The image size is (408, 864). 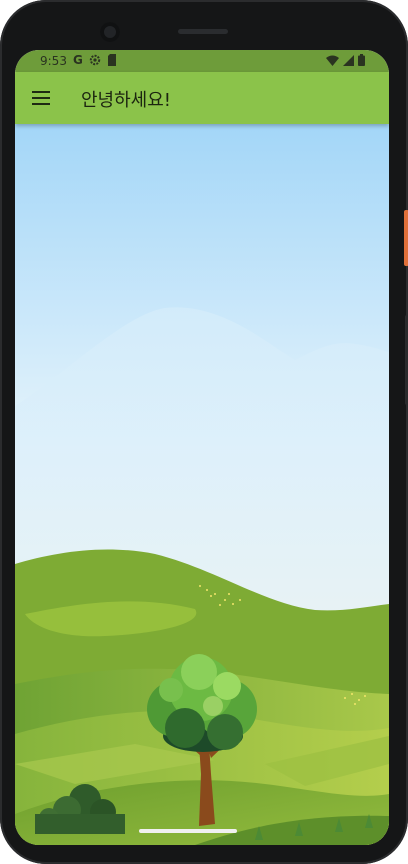 What do you see at coordinates (202, 98) in the screenshot?
I see `app-bar: 안녕하세요!` at bounding box center [202, 98].